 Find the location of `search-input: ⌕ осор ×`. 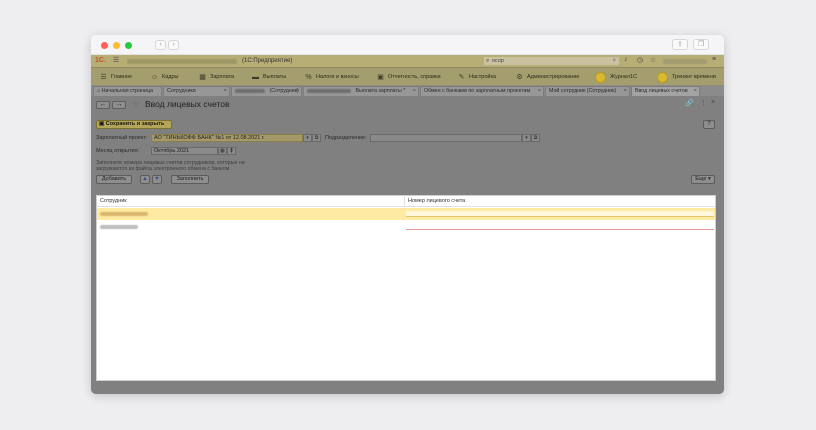

search-input: ⌕ осор × is located at coordinates (551, 61).